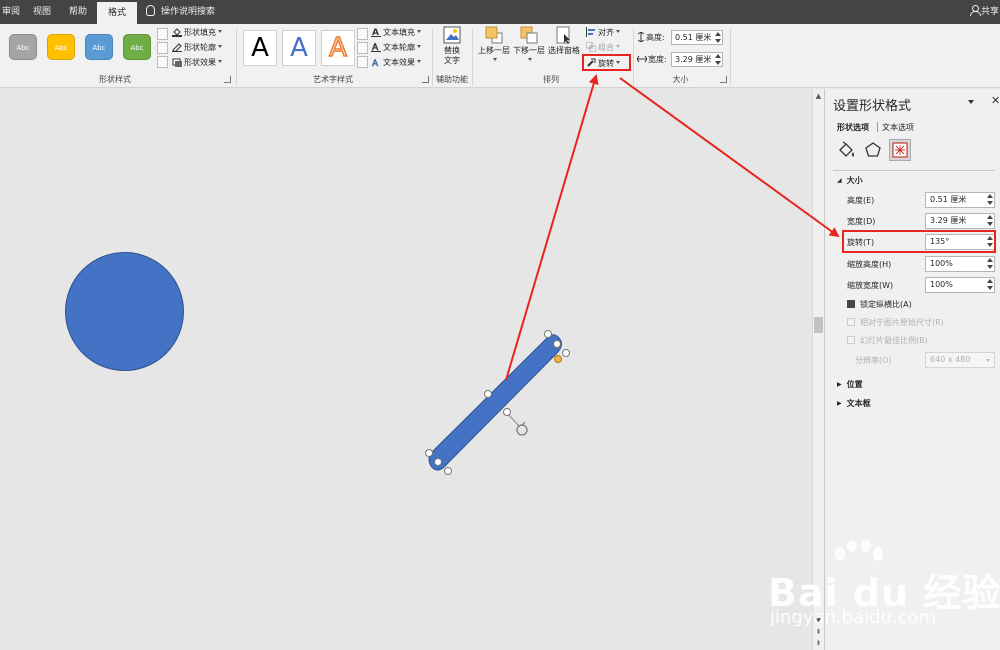 The image size is (1000, 650). I want to click on shape-style-swatch-gray: Abc, so click(23, 47).